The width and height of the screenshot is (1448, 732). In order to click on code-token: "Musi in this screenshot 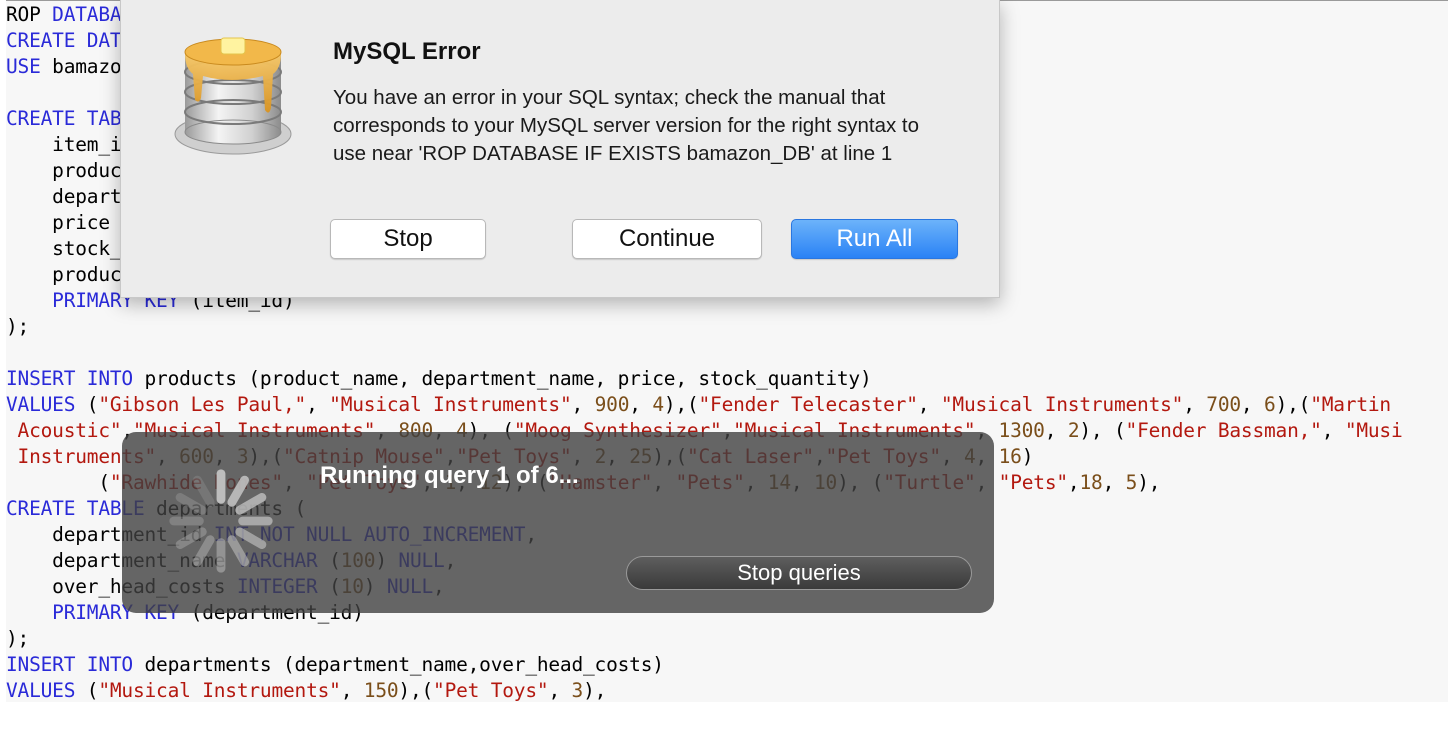, I will do `click(1373, 430)`.